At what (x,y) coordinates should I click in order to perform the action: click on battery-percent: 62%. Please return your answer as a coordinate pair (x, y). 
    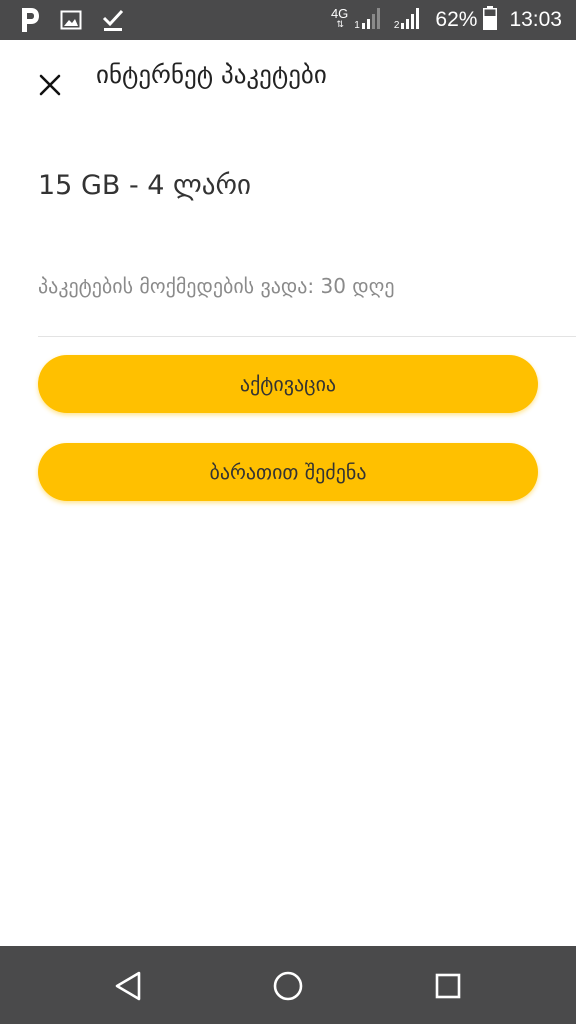
    Looking at the image, I should click on (456, 19).